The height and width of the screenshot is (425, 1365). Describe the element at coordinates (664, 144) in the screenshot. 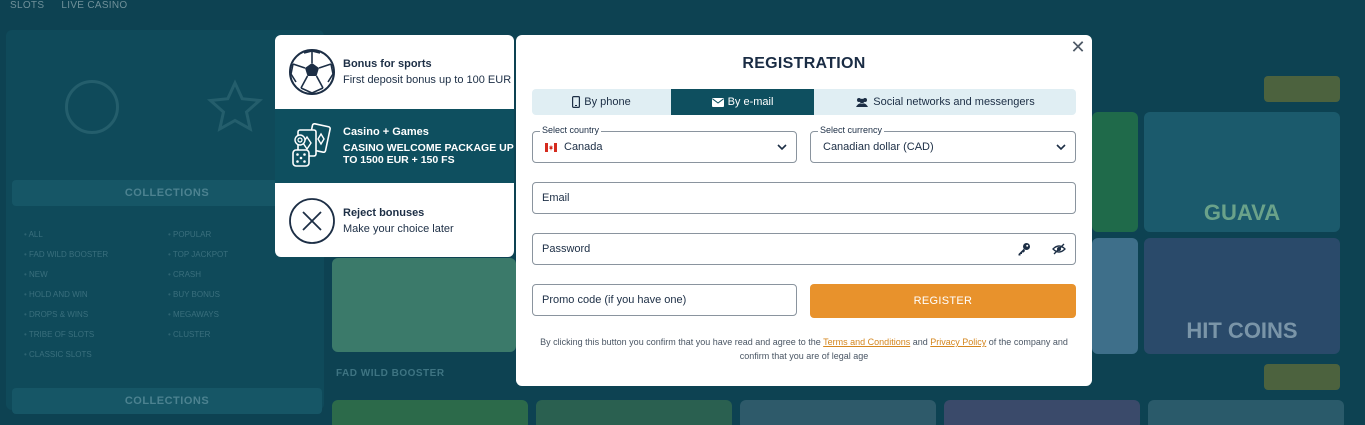

I see `country-select: Select country Canada` at that location.